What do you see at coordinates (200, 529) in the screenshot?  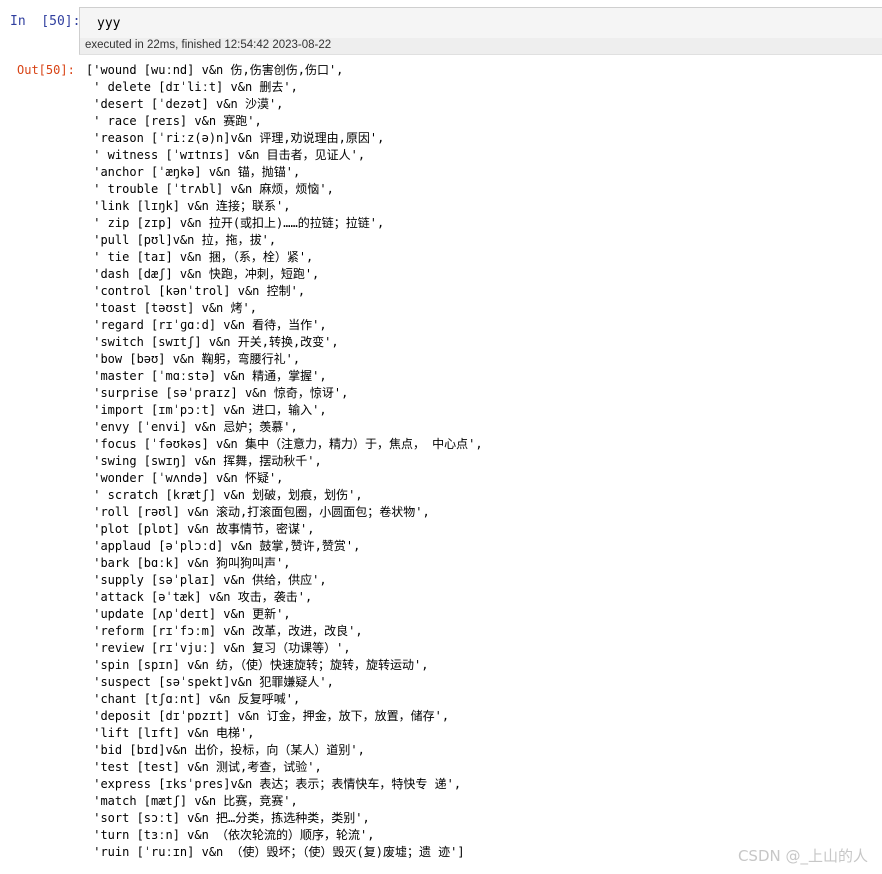 I see `output-line: 'plot [plɒt] v&n 故事情节，密谋',` at bounding box center [200, 529].